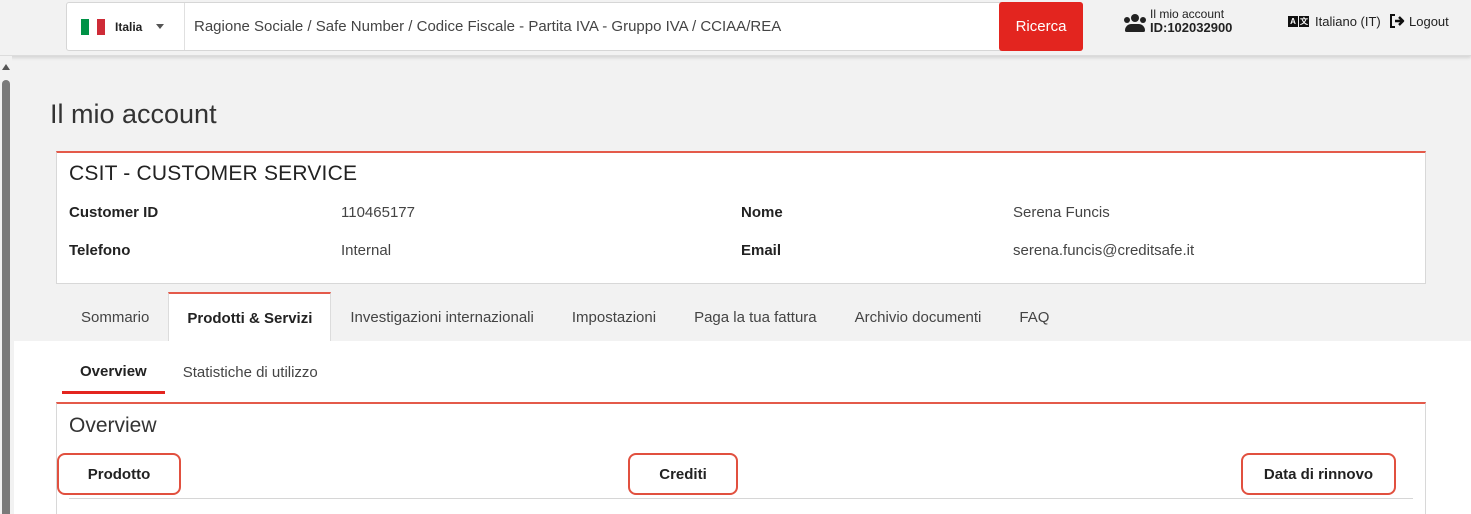  I want to click on tab-archivio-documenti: Archivio documenti, so click(918, 317).